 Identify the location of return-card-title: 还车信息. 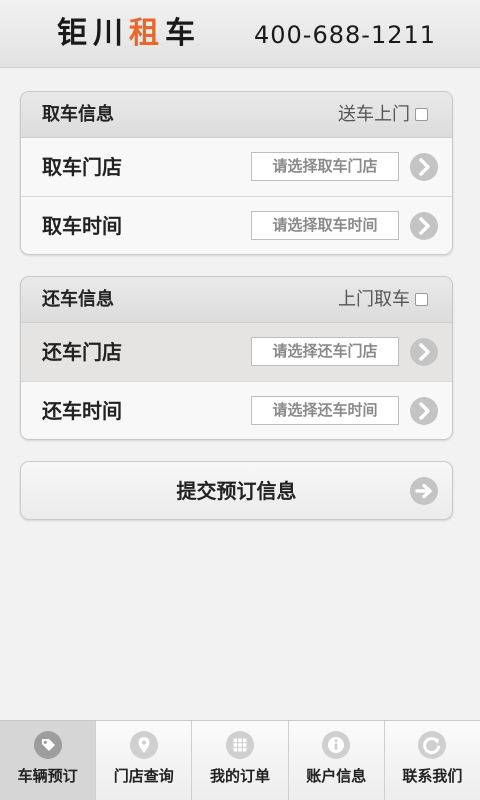
(78, 299).